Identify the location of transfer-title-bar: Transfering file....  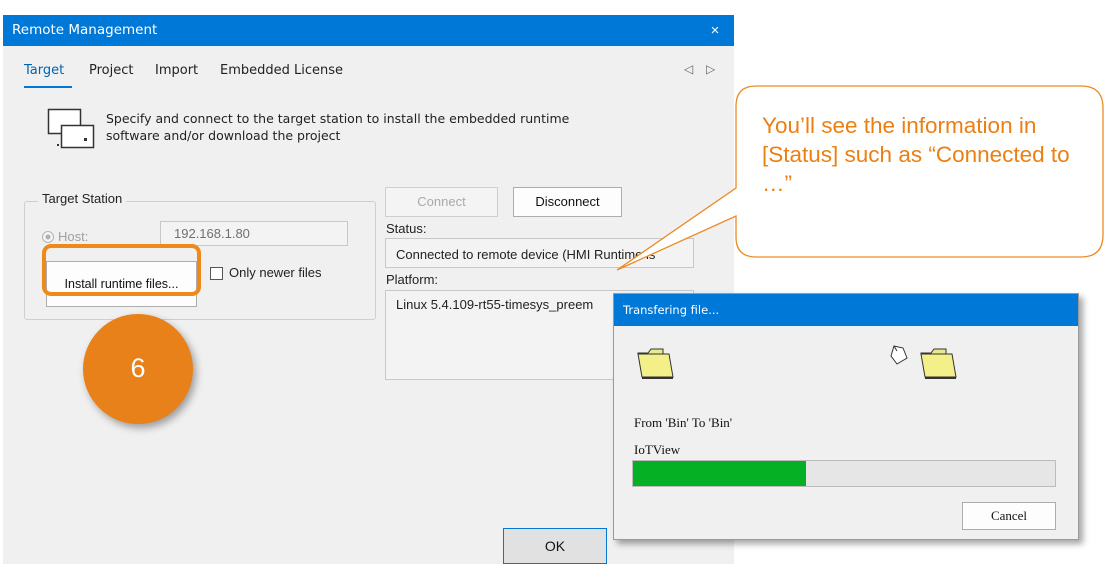
(846, 310).